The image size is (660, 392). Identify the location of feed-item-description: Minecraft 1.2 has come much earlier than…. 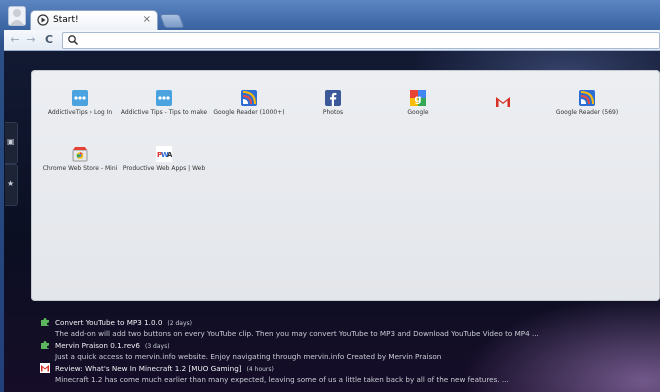
(282, 379).